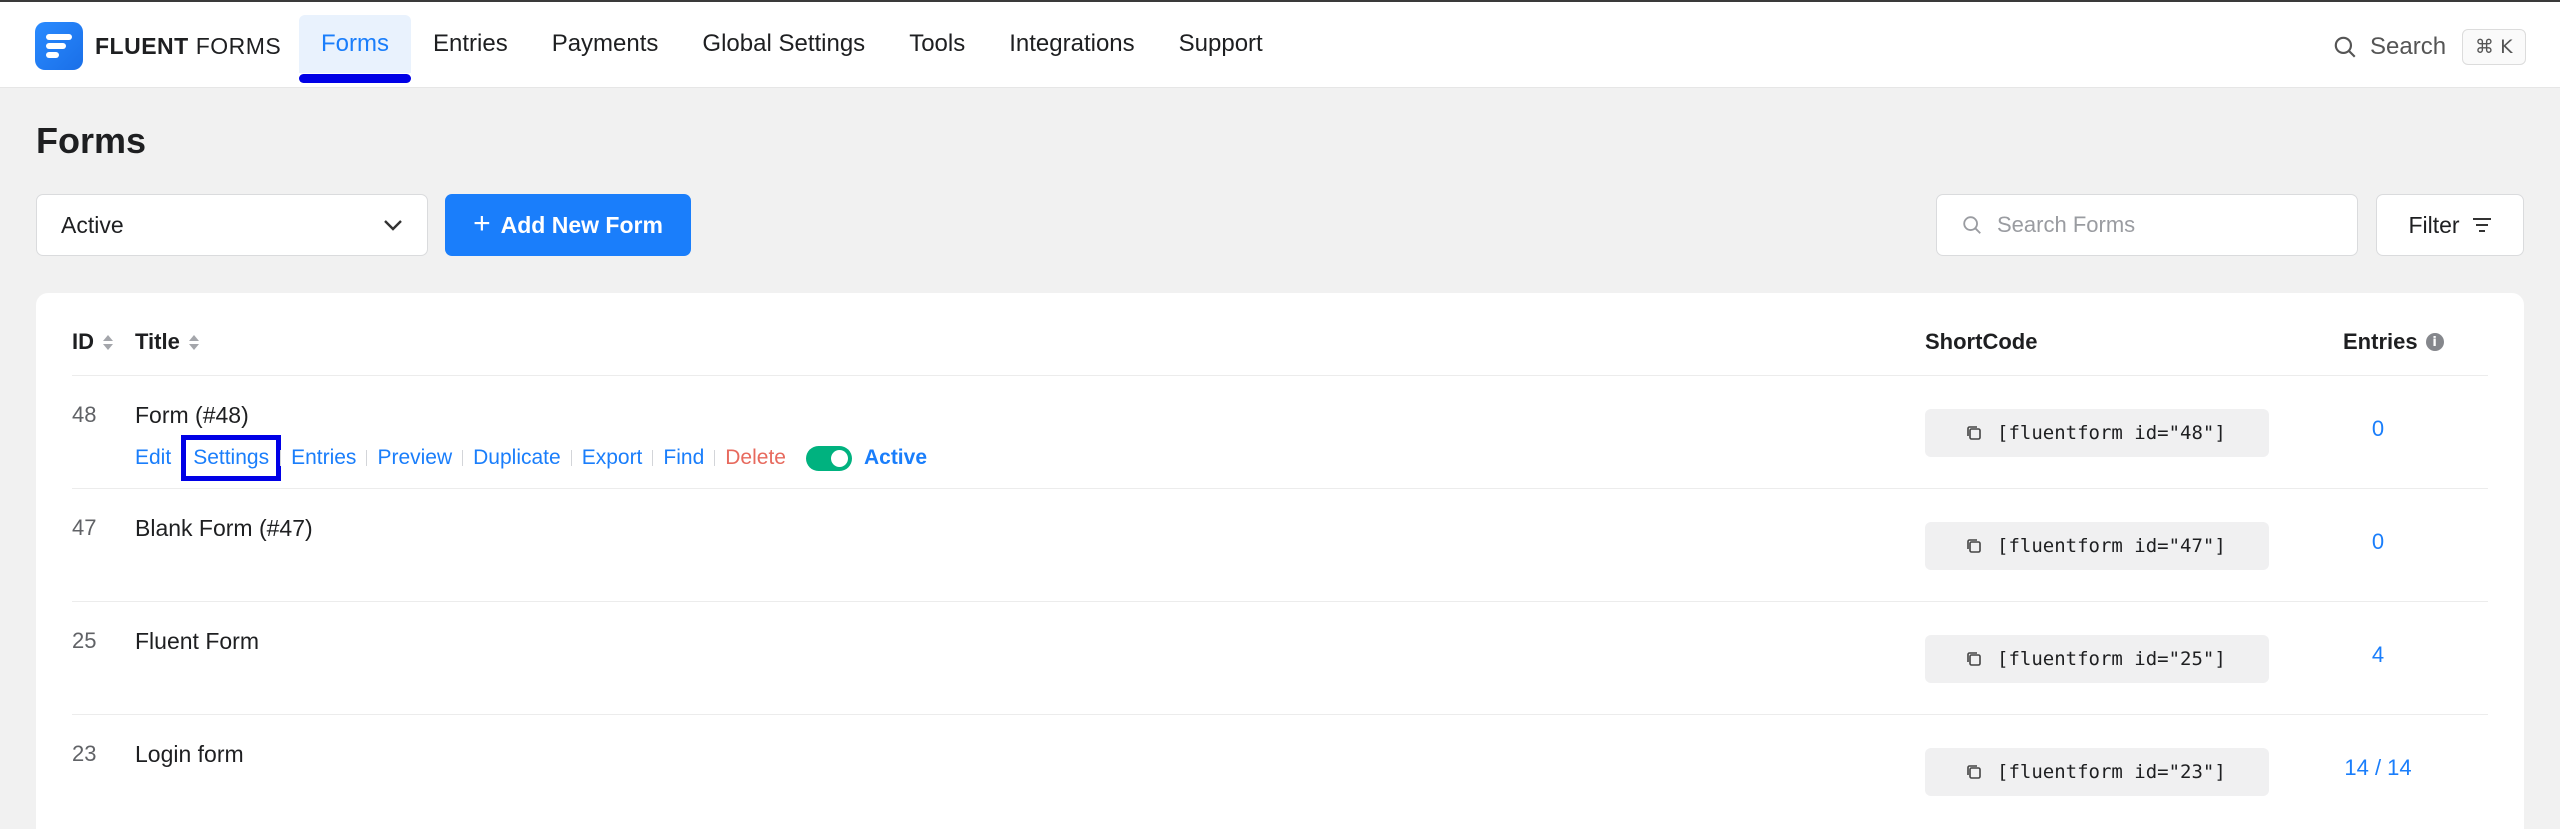  I want to click on brand-logo: FLUENT FORMS, so click(158, 46).